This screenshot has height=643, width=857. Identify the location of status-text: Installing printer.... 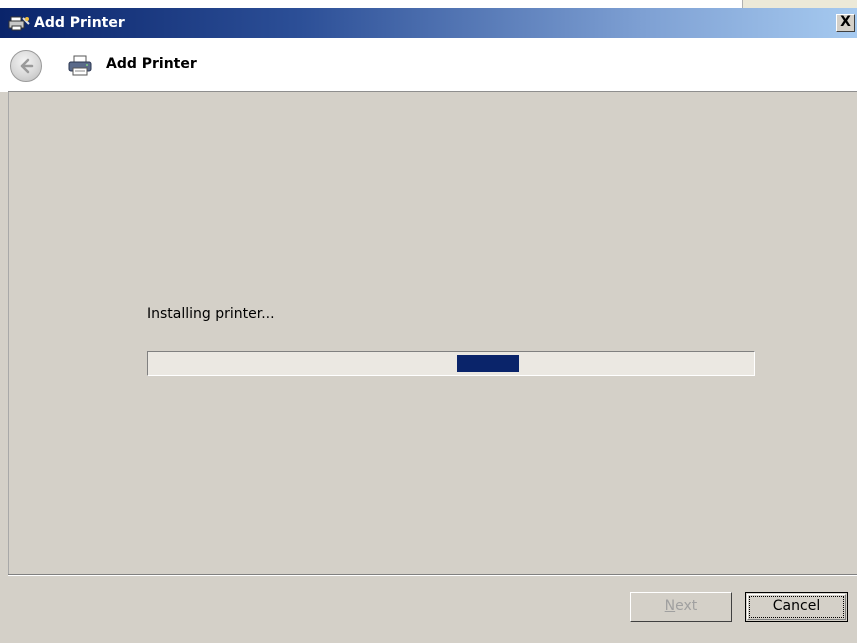
(211, 314).